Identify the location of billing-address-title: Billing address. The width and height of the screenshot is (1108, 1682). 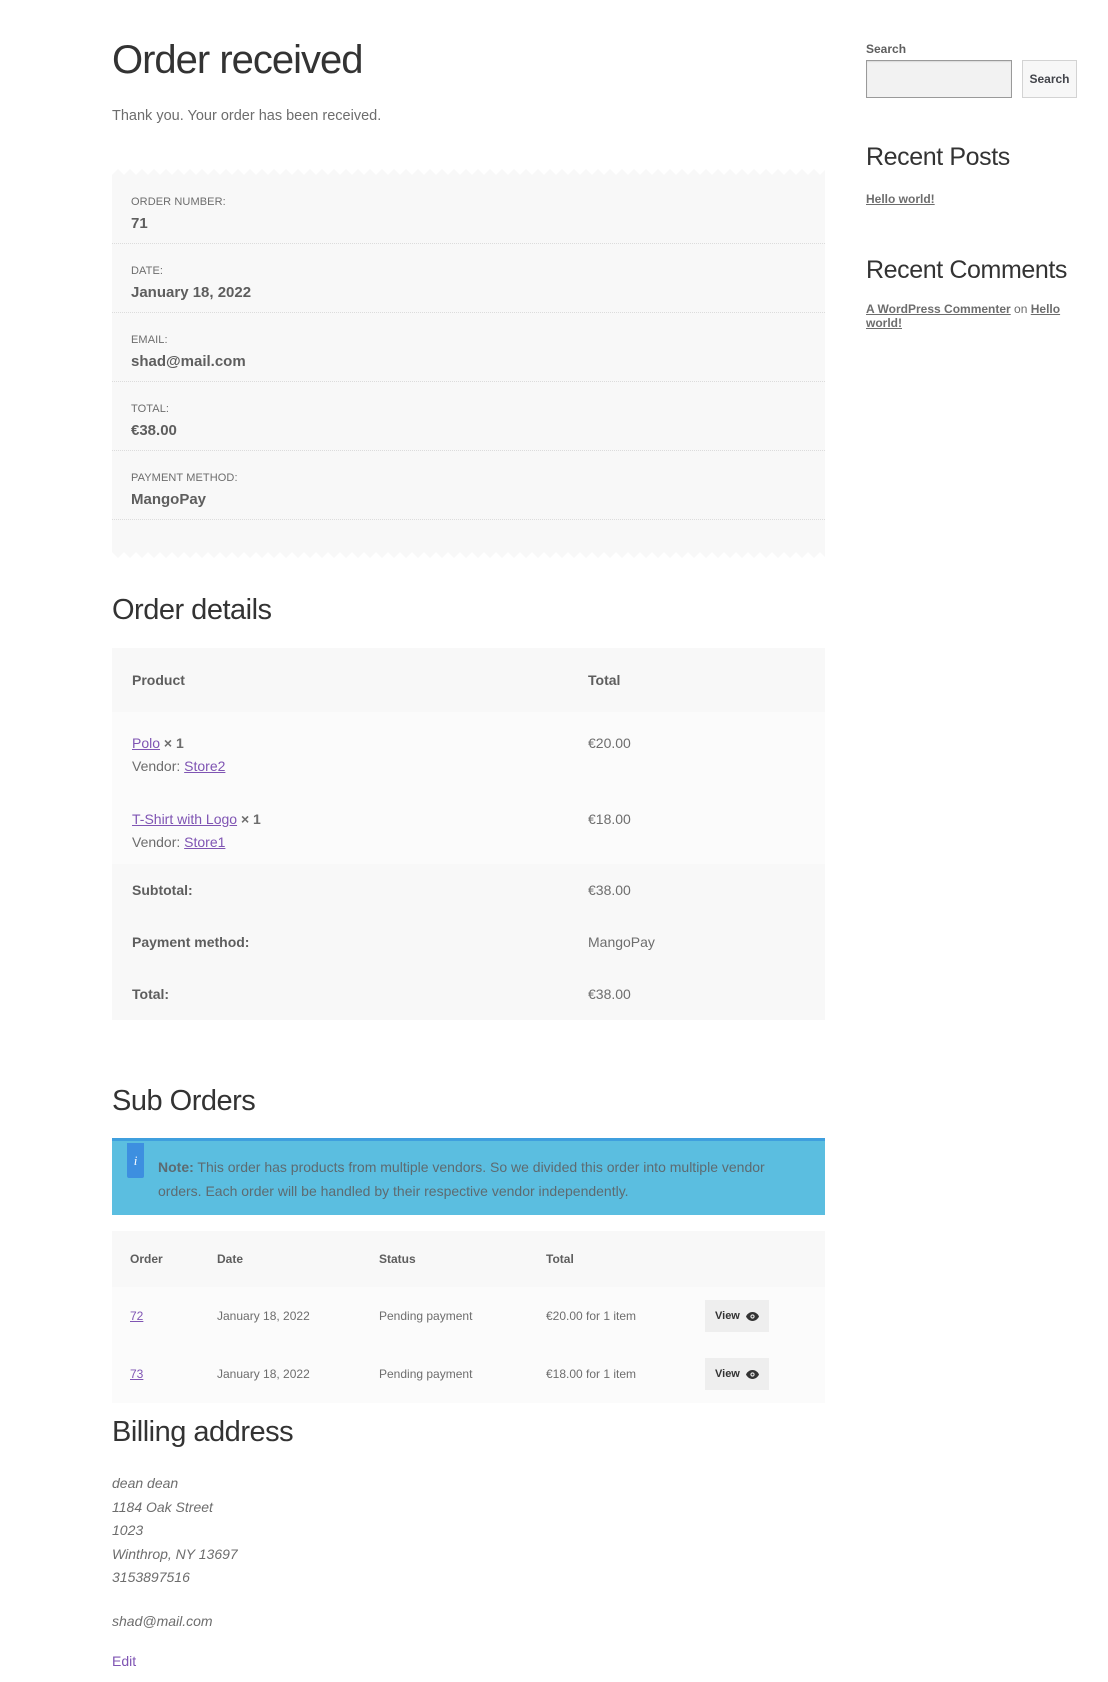
(203, 1432).